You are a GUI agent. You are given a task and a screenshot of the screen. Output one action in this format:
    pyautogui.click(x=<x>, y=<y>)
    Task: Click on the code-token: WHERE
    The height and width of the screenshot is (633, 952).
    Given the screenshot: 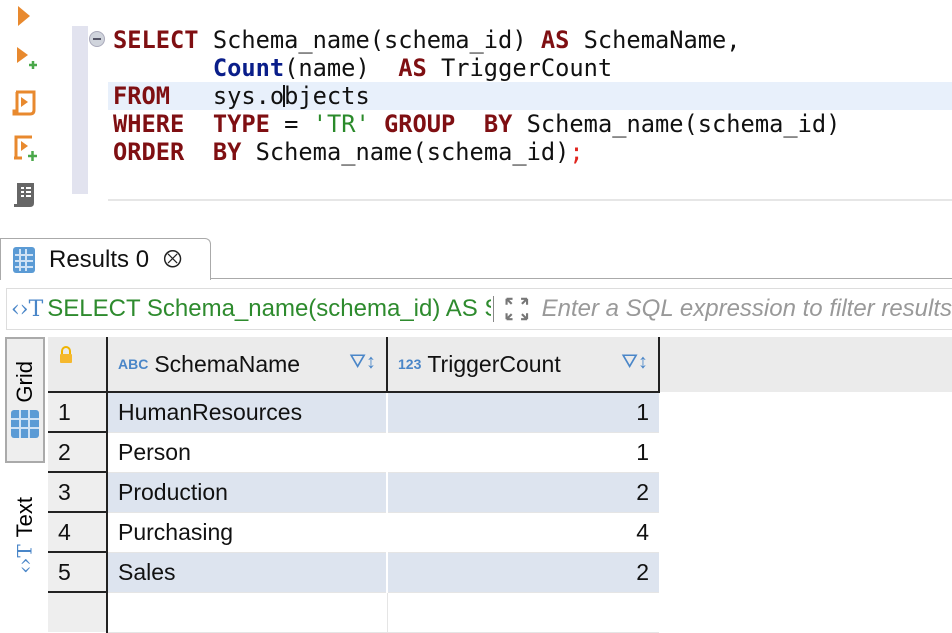 What is the action you would take?
    pyautogui.click(x=149, y=124)
    